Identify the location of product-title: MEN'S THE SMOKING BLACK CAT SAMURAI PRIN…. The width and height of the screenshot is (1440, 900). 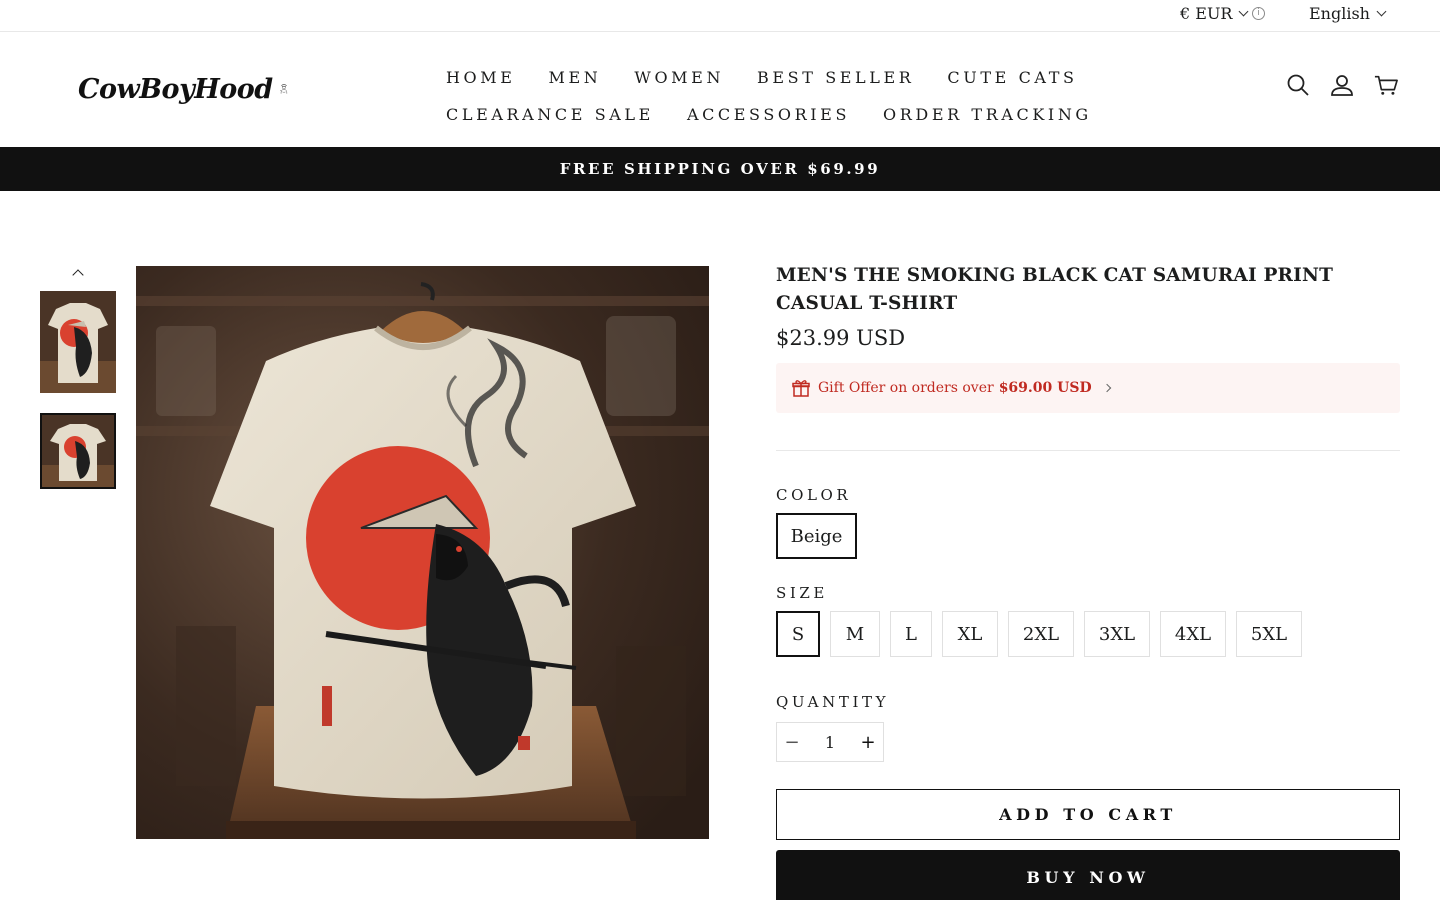
(1055, 289).